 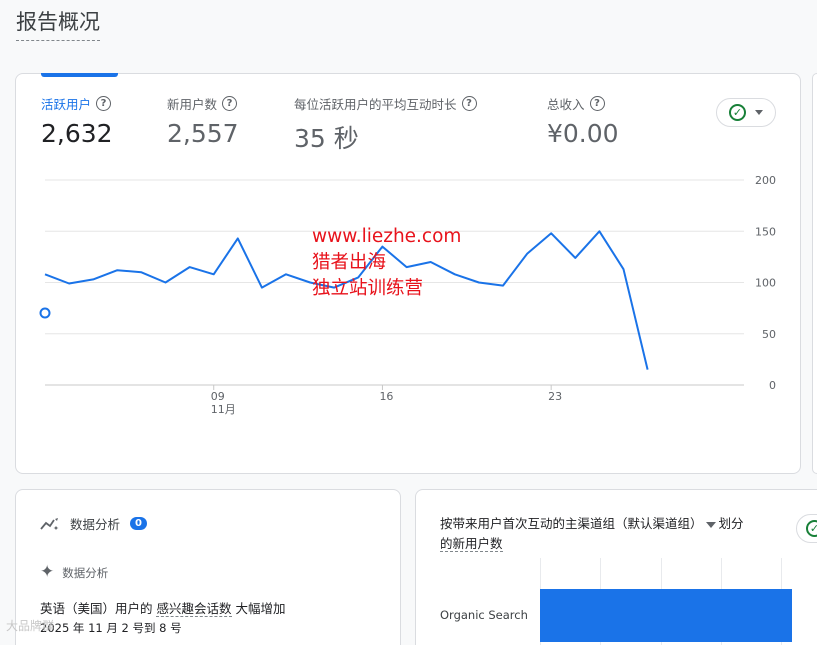 What do you see at coordinates (814, 273) in the screenshot?
I see `adjacent-card-edge` at bounding box center [814, 273].